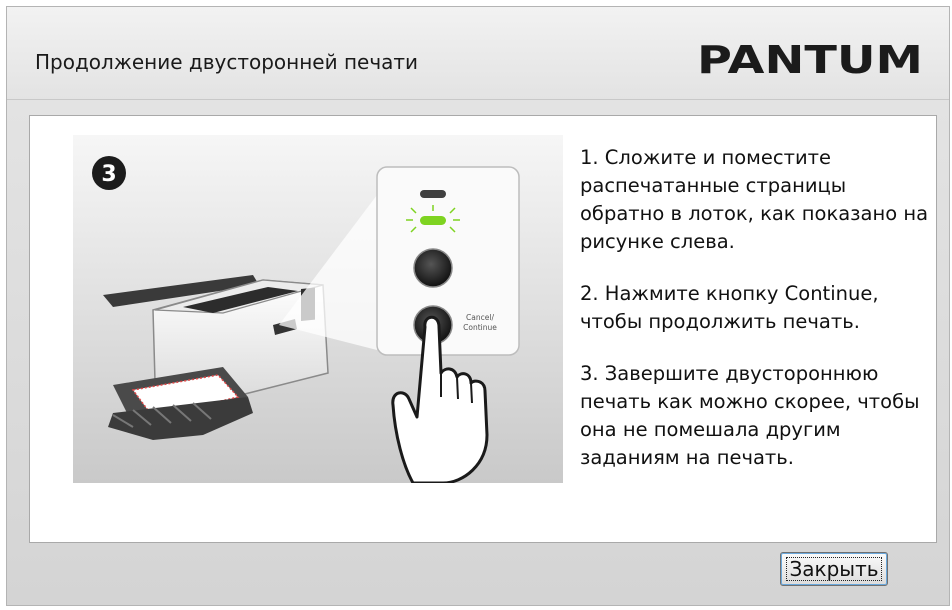 The image size is (952, 610). I want to click on pantum-logo: PANTUM, so click(810, 60).